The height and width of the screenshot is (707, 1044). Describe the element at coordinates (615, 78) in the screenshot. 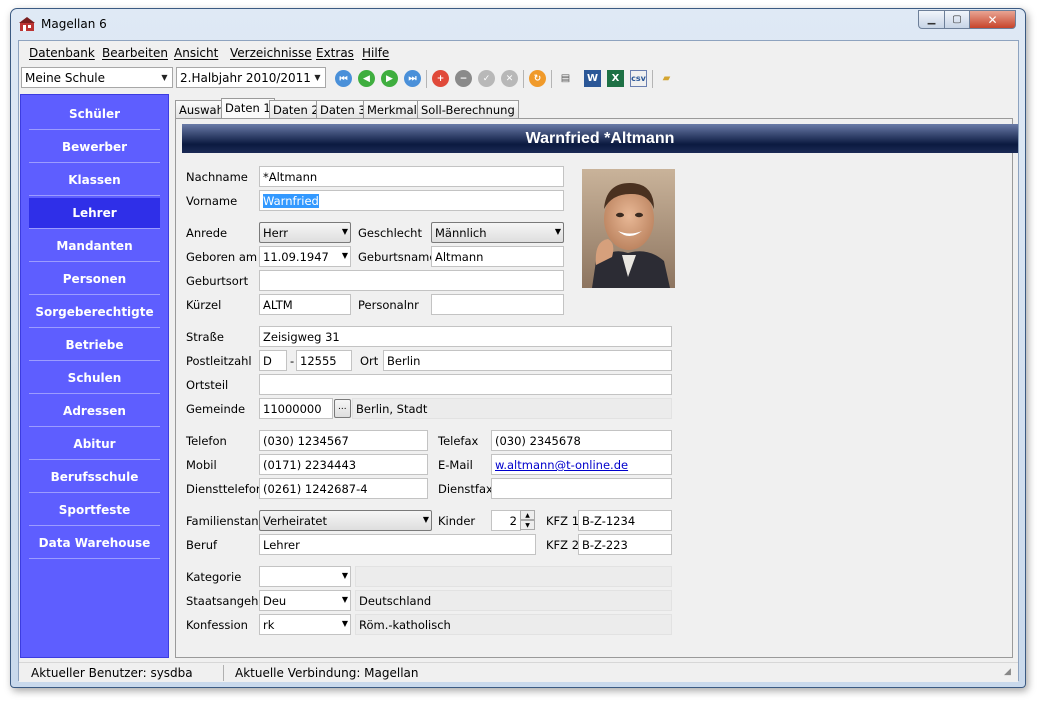

I see `excel-export-icon: X` at that location.